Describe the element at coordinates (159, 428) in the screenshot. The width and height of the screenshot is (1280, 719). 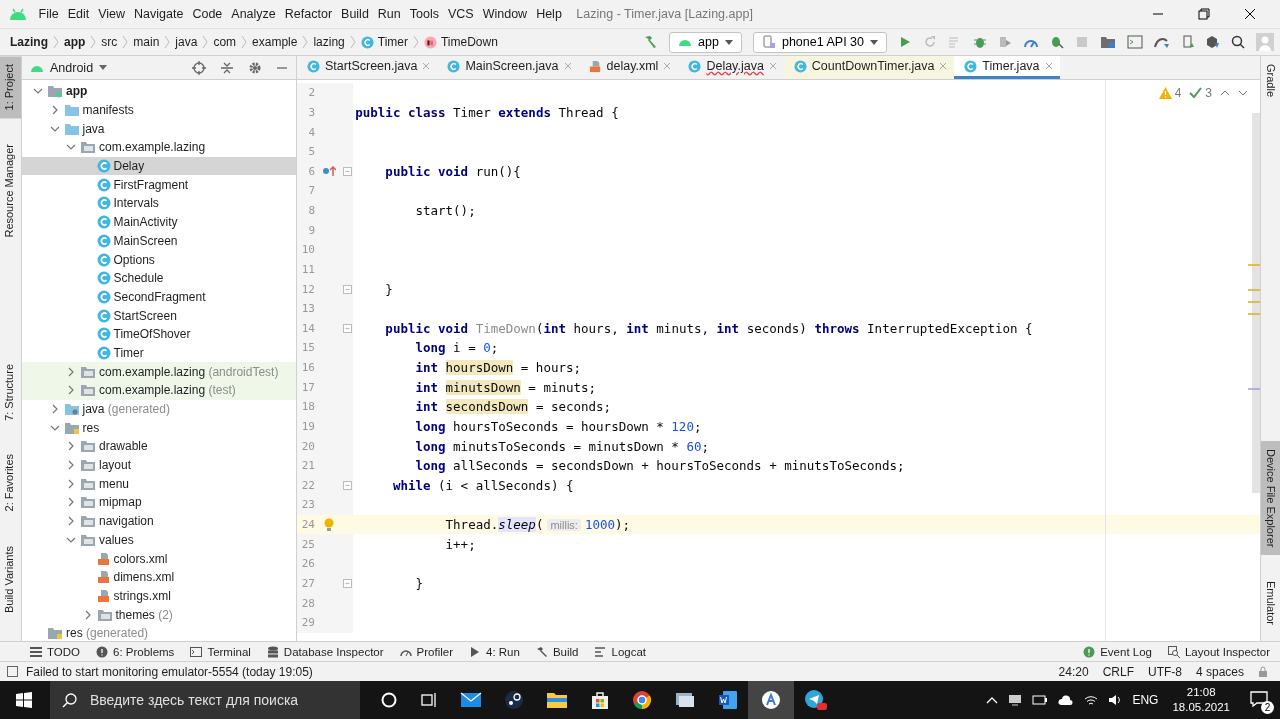
I see `tree-item: res` at that location.